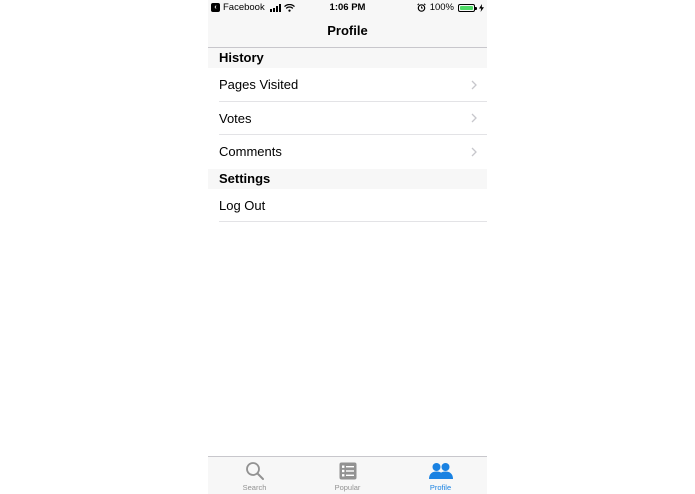  What do you see at coordinates (347, 178) in the screenshot?
I see `section-header-settings: Settings` at bounding box center [347, 178].